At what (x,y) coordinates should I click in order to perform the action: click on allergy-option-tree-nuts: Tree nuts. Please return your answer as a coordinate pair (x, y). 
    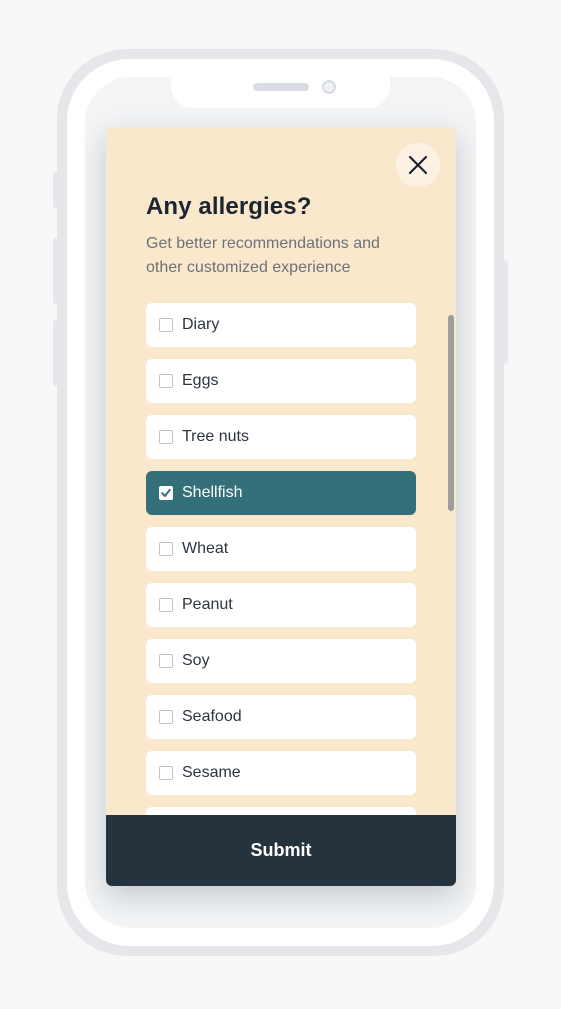
    Looking at the image, I should click on (281, 437).